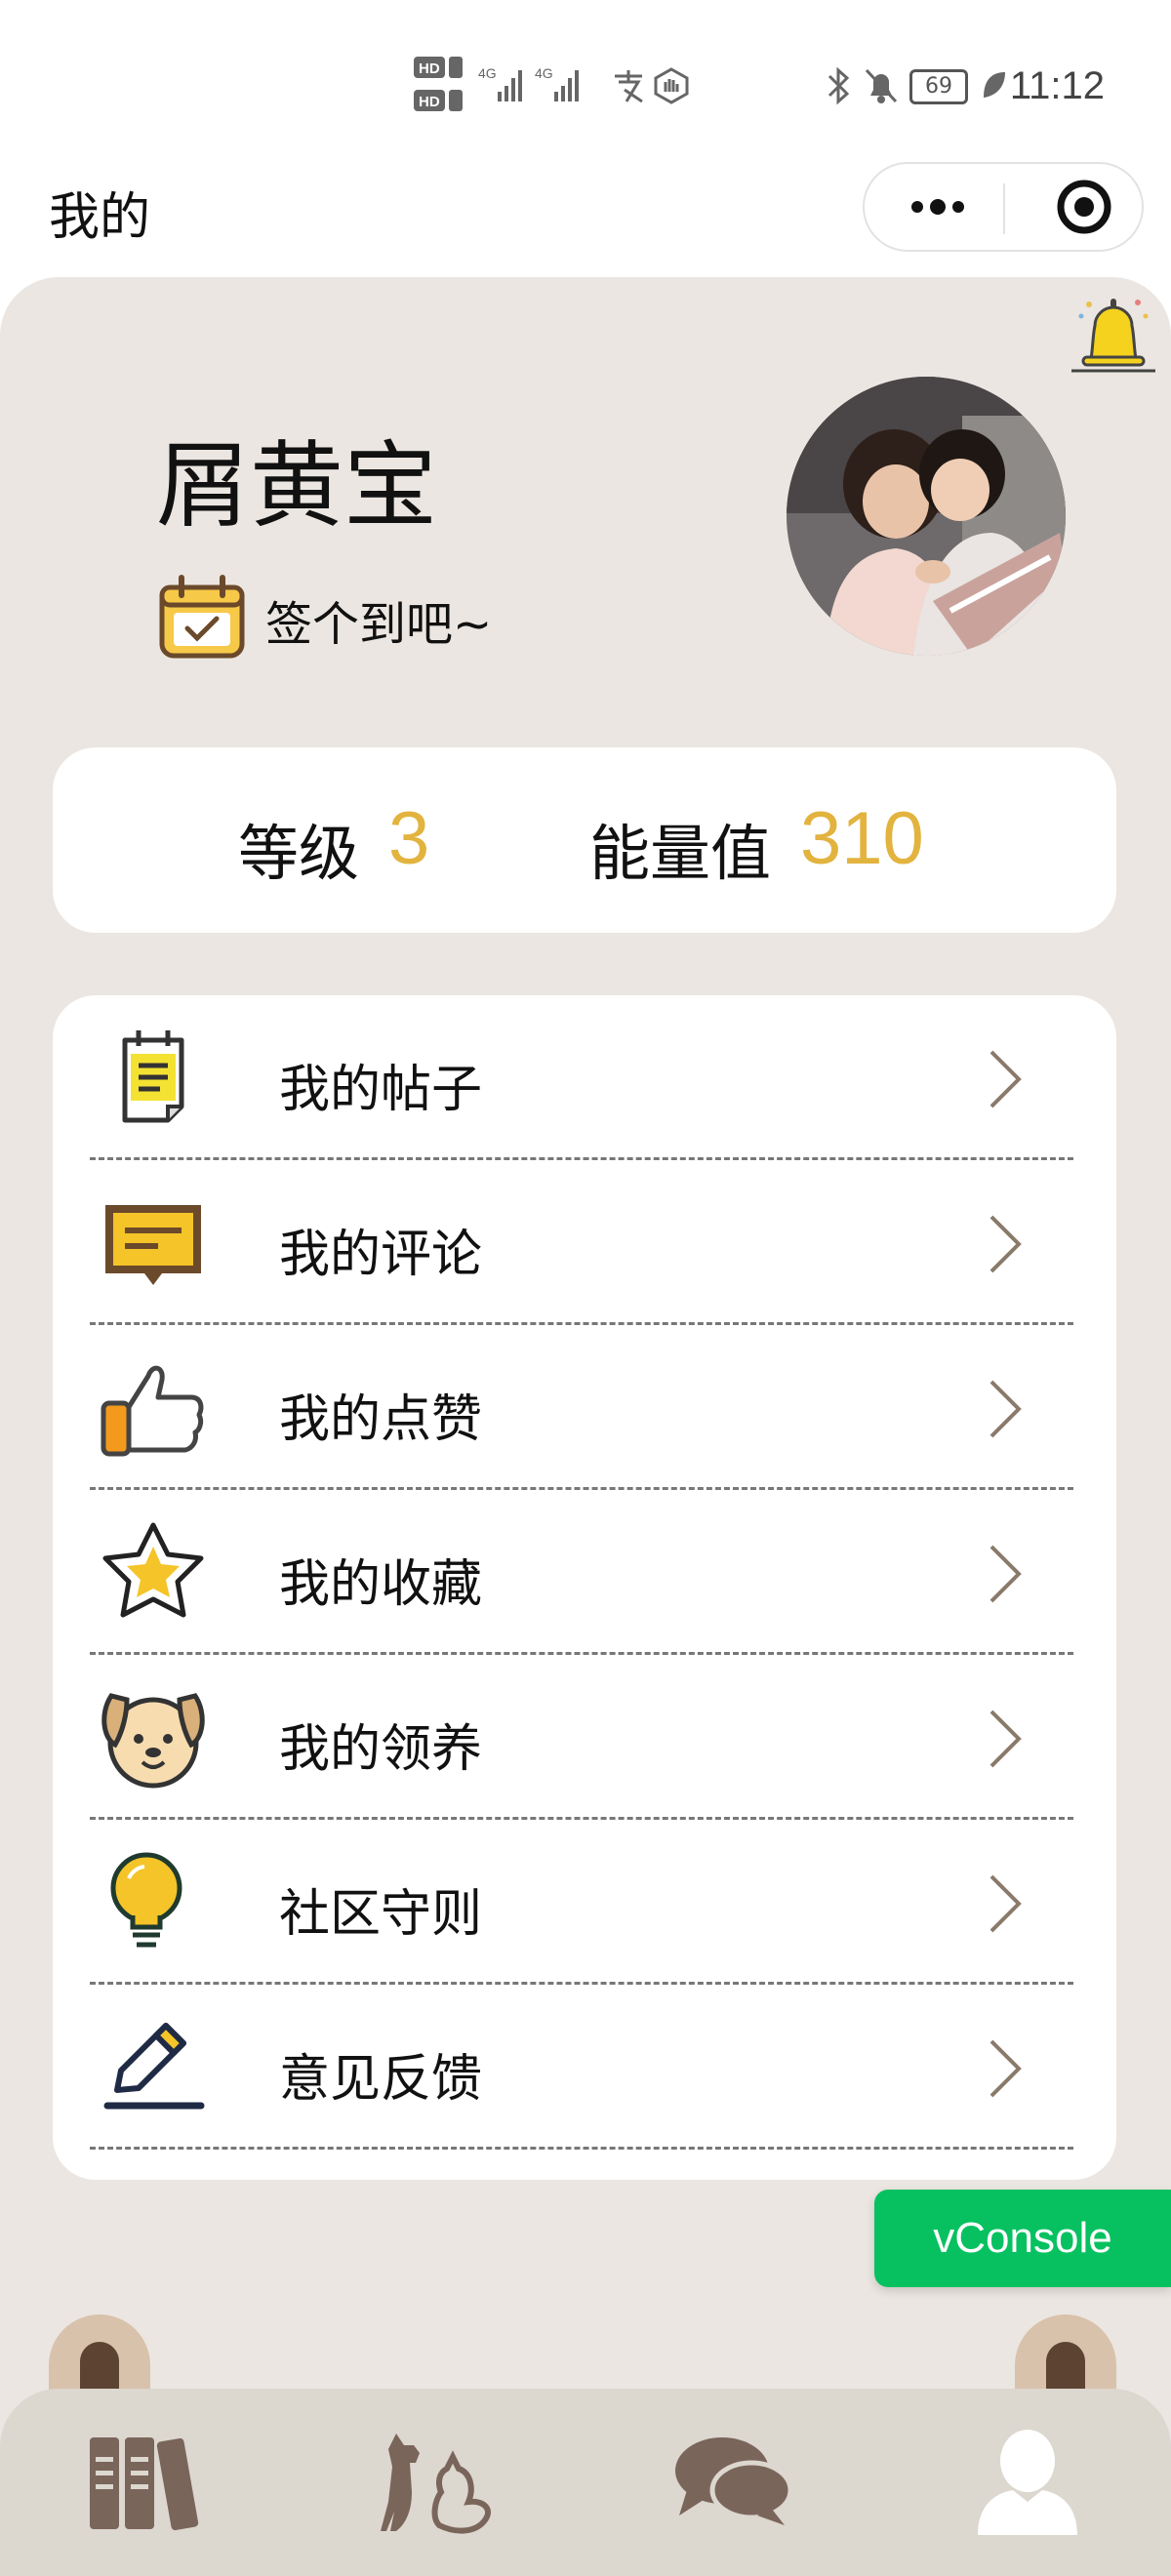 This screenshot has width=1171, height=2576. Describe the element at coordinates (381, 1255) in the screenshot. I see `menu-item-label: 我的评论` at that location.